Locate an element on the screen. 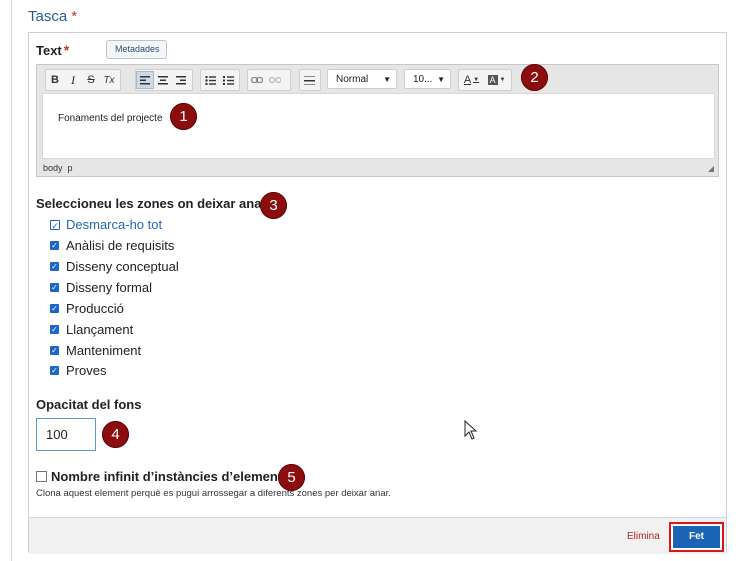  deselect-all-link: ✓ Desmarca-ho tot is located at coordinates (106, 224).